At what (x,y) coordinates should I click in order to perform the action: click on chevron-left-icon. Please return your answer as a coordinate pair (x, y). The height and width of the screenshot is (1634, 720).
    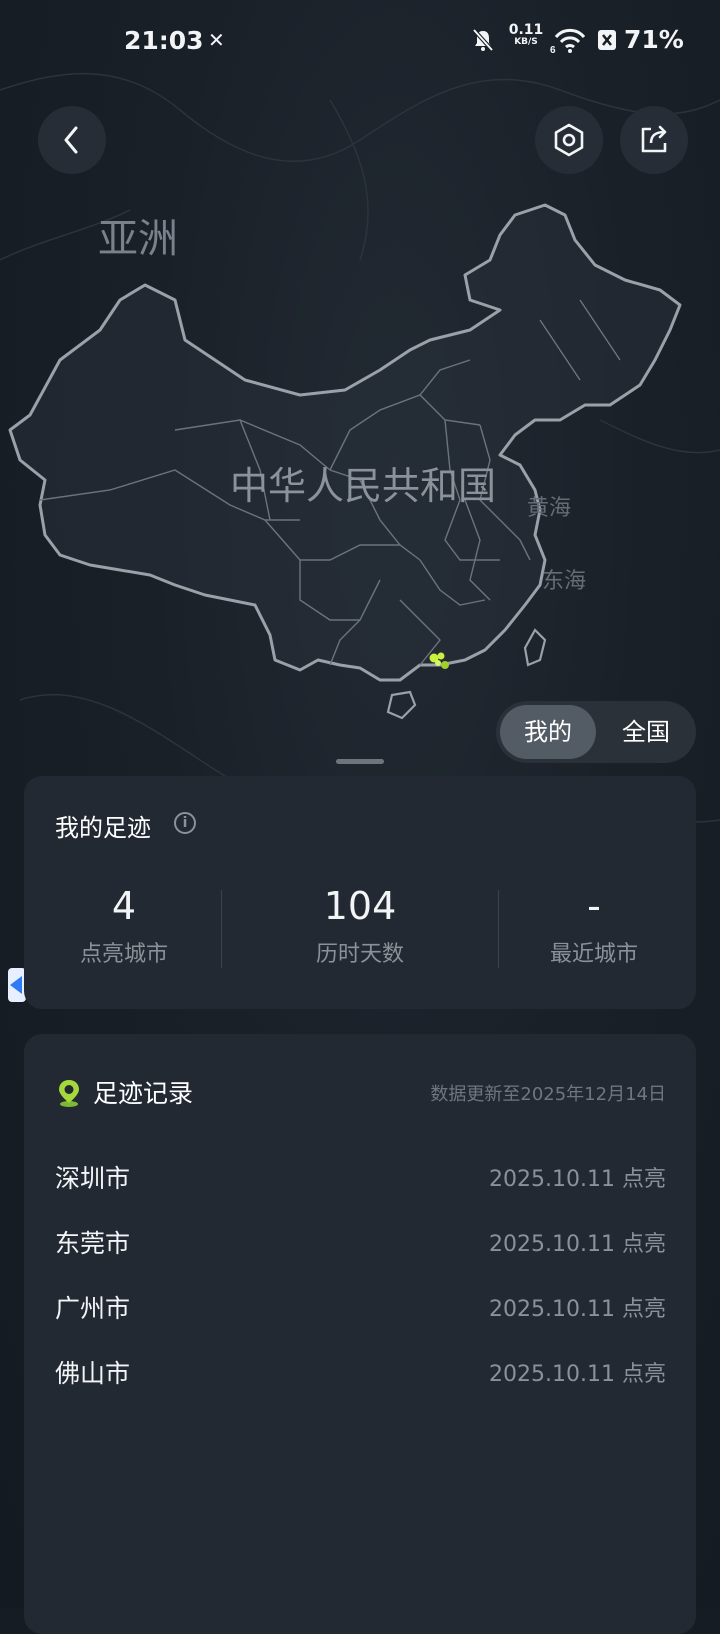
    Looking at the image, I should click on (71, 140).